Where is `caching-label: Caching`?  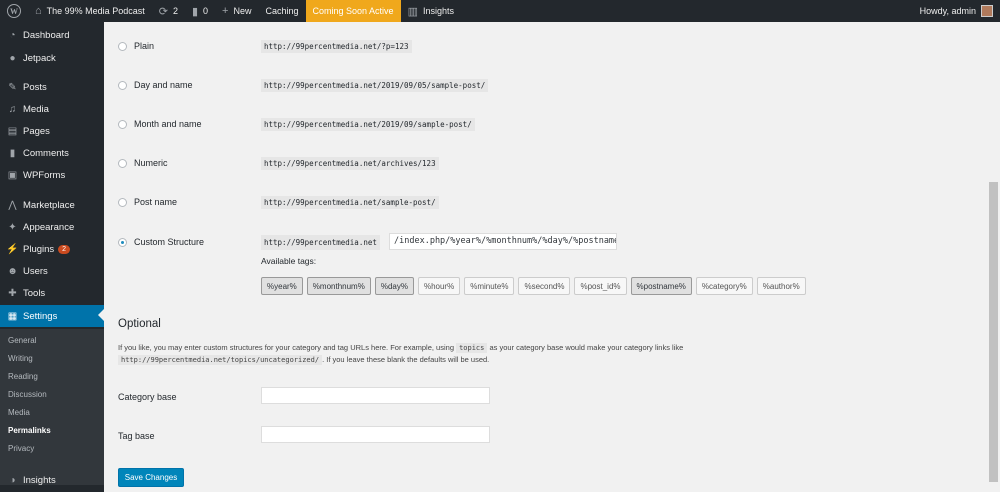 caching-label: Caching is located at coordinates (282, 11).